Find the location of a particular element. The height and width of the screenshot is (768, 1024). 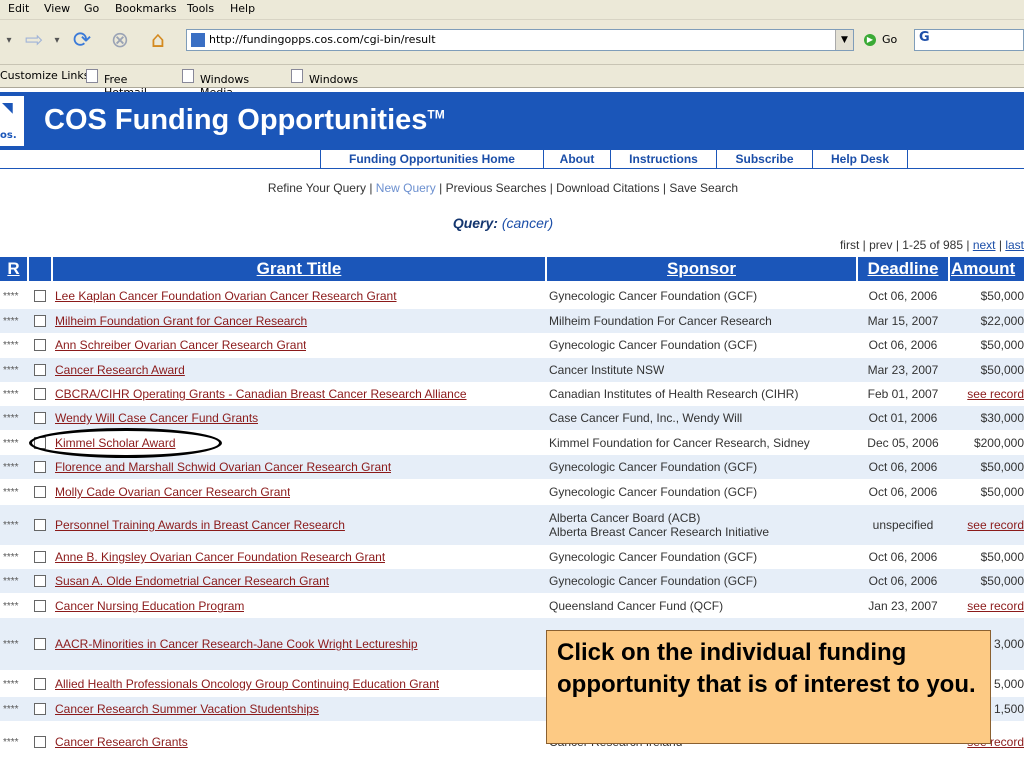

amount-cell: $30,000 is located at coordinates (1002, 418).